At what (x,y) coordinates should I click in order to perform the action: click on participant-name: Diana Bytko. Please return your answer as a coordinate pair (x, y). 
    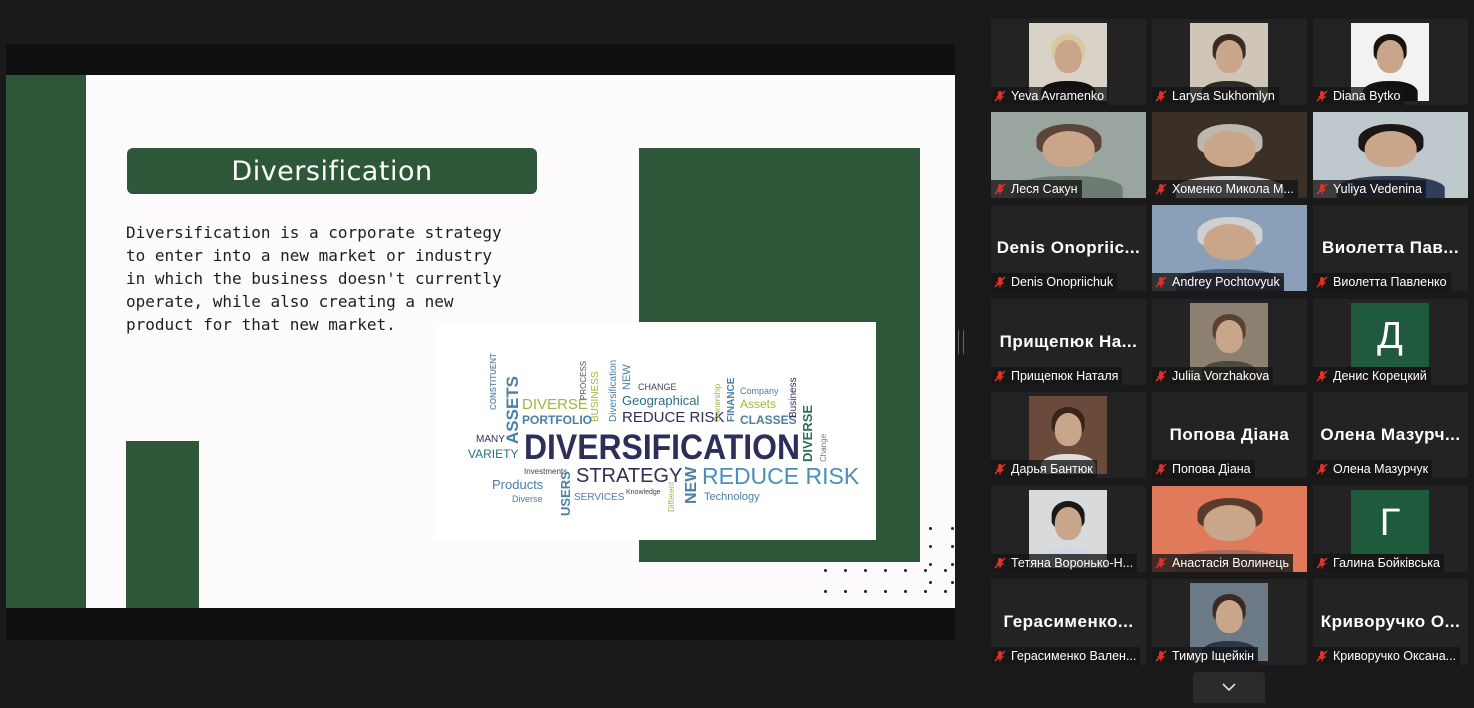
    Looking at the image, I should click on (1367, 96).